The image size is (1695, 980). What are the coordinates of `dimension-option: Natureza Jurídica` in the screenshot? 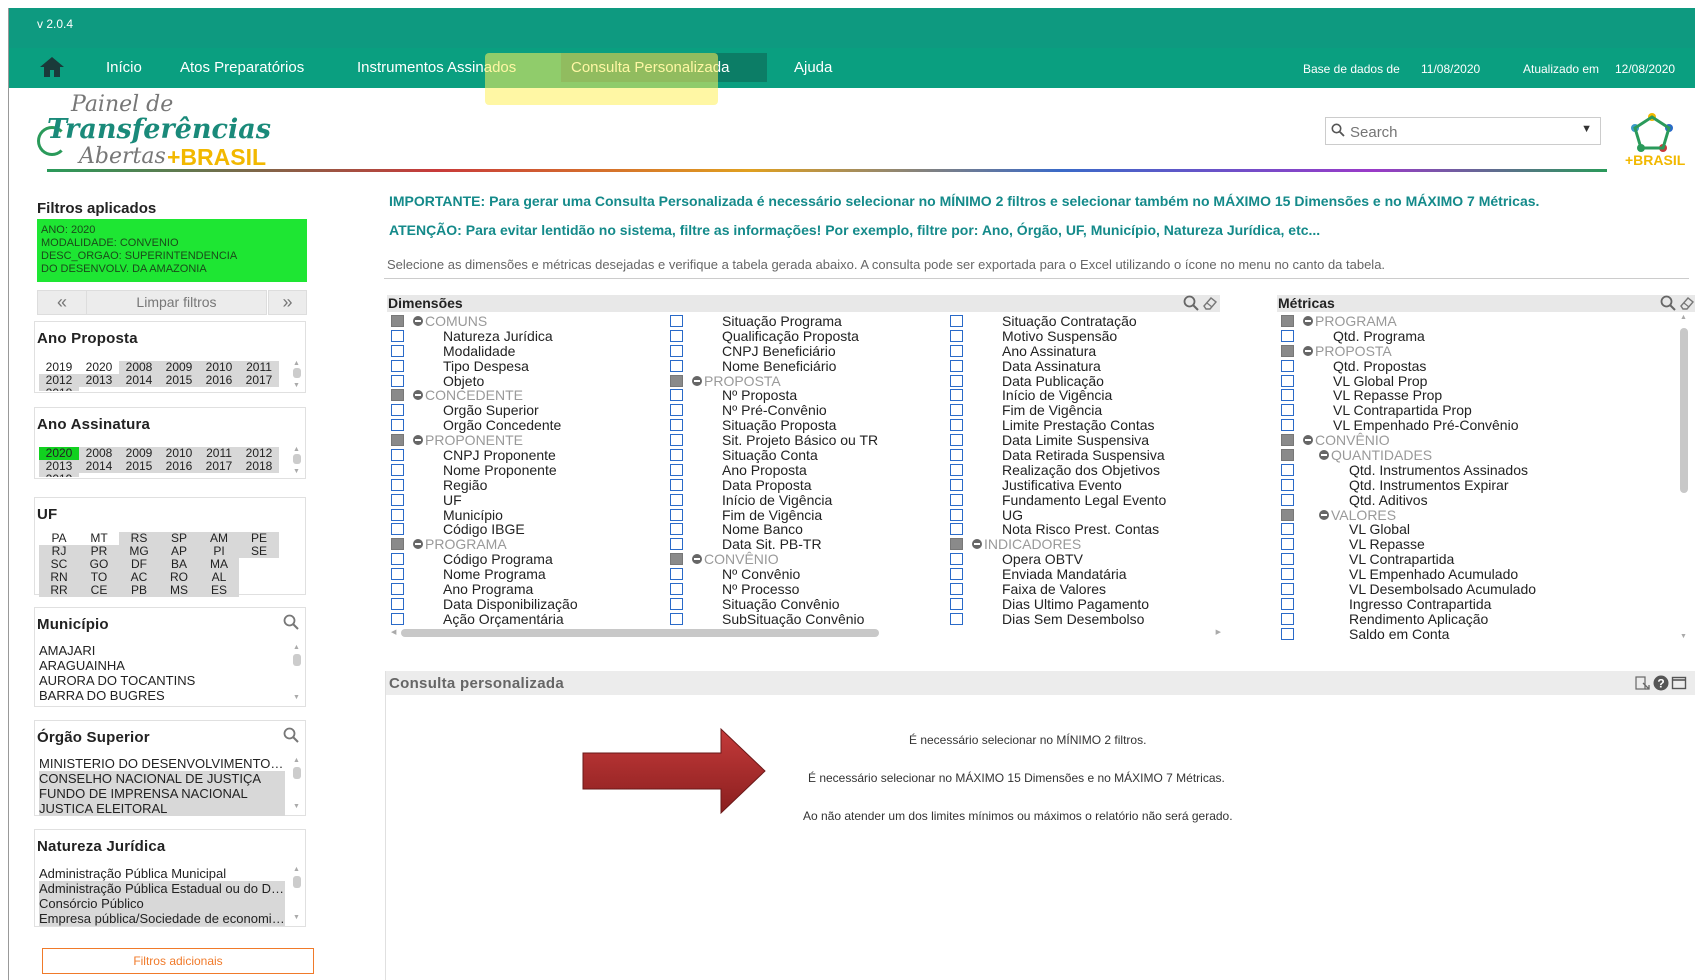 It's located at (529, 336).